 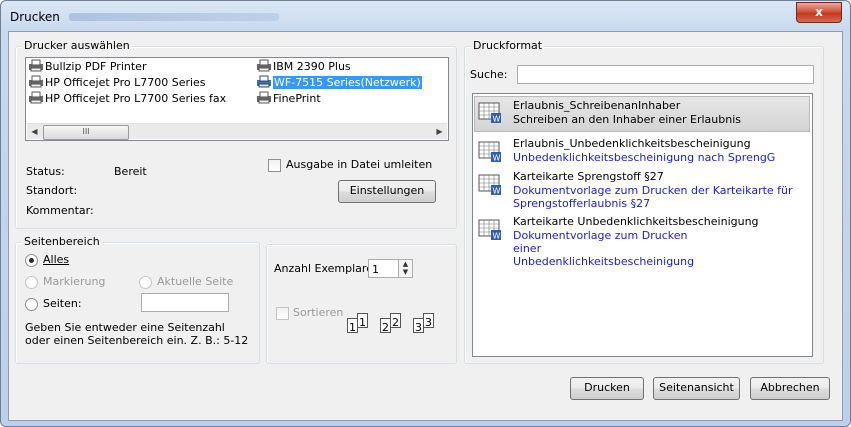 What do you see at coordinates (274, 165) in the screenshot?
I see `print-to-file-checkbox` at bounding box center [274, 165].